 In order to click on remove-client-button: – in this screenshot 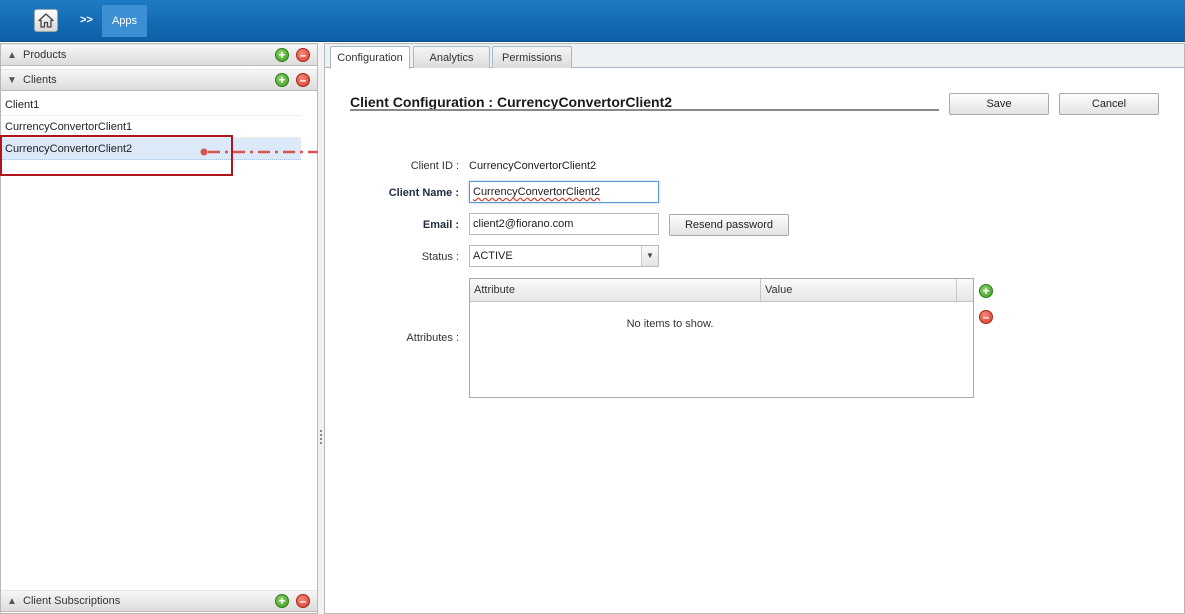, I will do `click(303, 80)`.